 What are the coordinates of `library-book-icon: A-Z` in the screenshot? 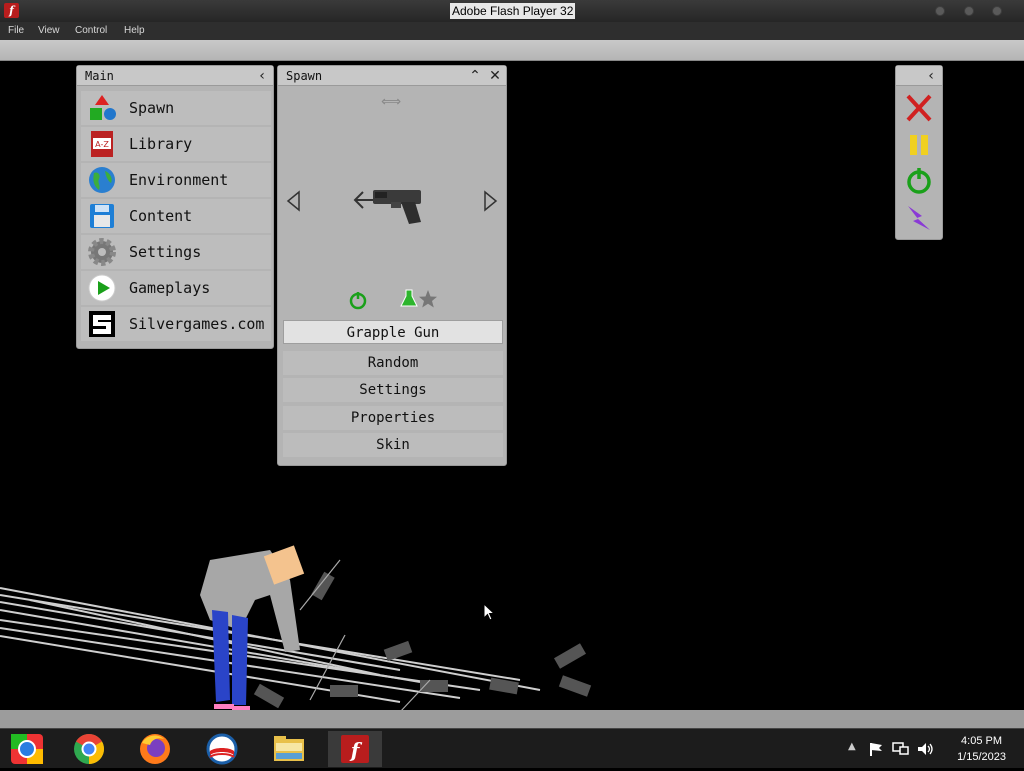 It's located at (102, 144).